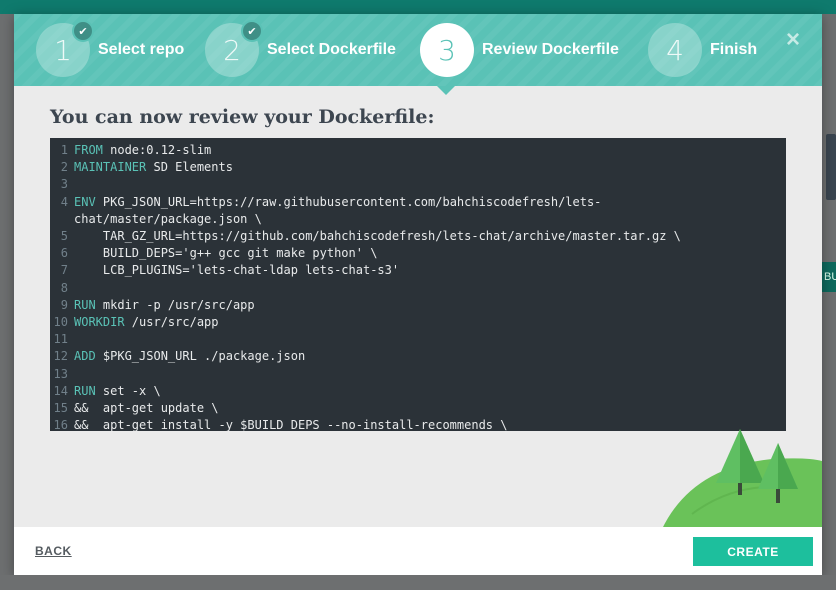 This screenshot has width=836, height=590. I want to click on code-text: BUILD_DEPS='g++ gcc git make python' \, so click(226, 253).